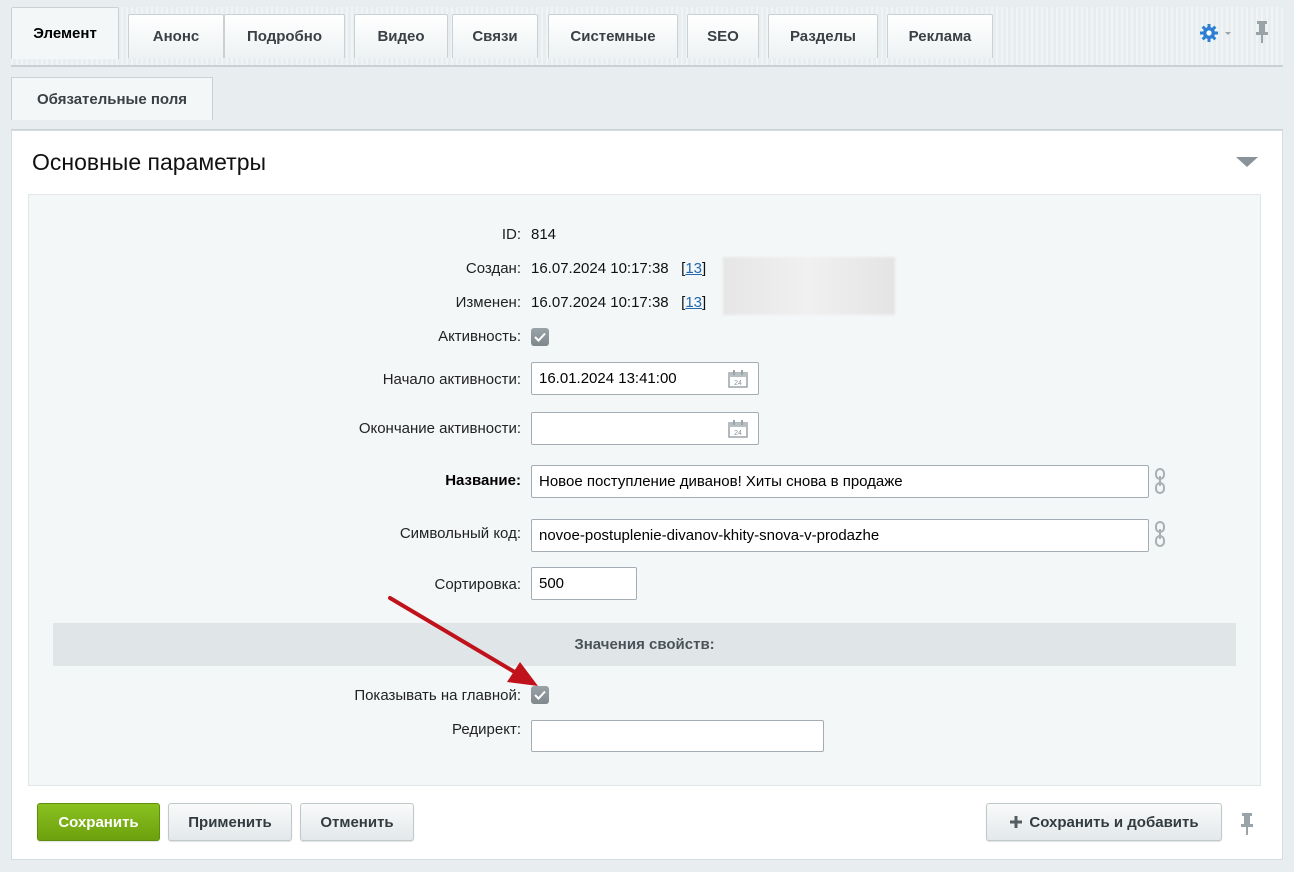 The height and width of the screenshot is (872, 1294). I want to click on tab-element: Элемент, so click(65, 33).